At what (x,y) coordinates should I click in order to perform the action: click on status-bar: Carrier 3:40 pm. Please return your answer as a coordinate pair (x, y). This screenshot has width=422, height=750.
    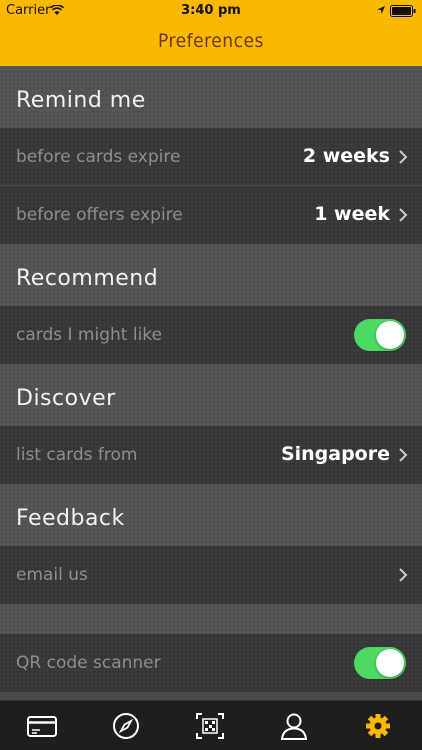
    Looking at the image, I should click on (211, 11).